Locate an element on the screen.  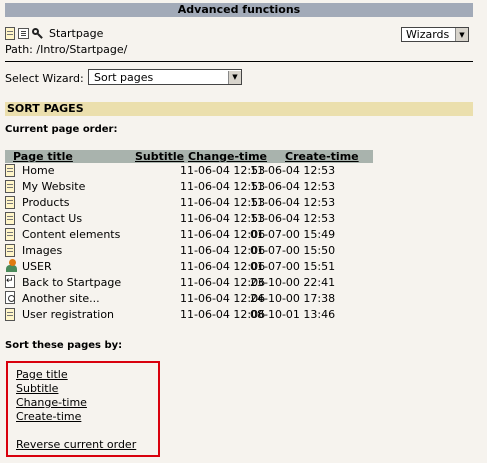
header-subtitle: Subtitle is located at coordinates (159, 156).